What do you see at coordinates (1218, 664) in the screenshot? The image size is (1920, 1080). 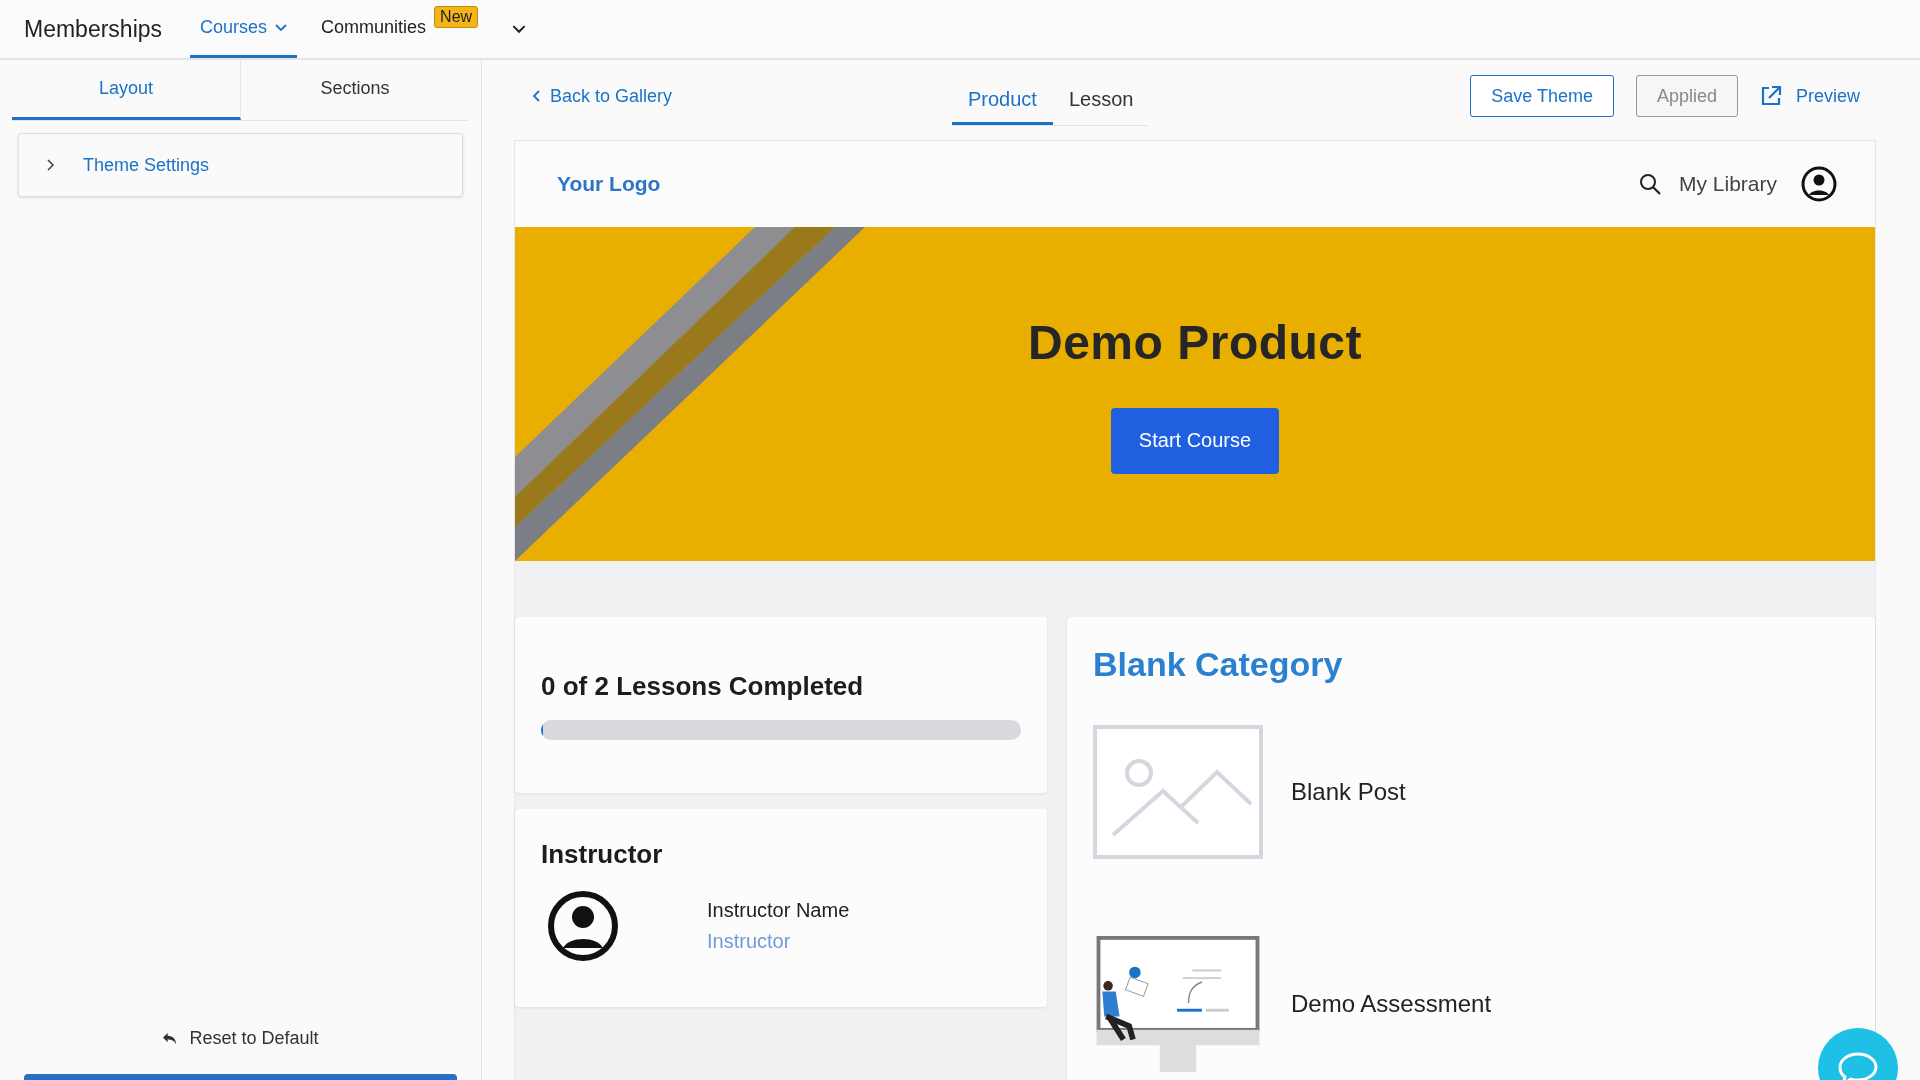 I see `category-title: Blank Category` at bounding box center [1218, 664].